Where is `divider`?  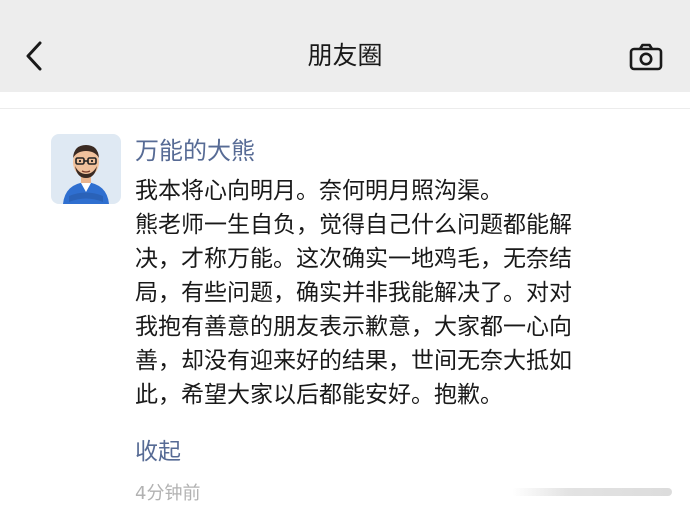
divider is located at coordinates (345, 108).